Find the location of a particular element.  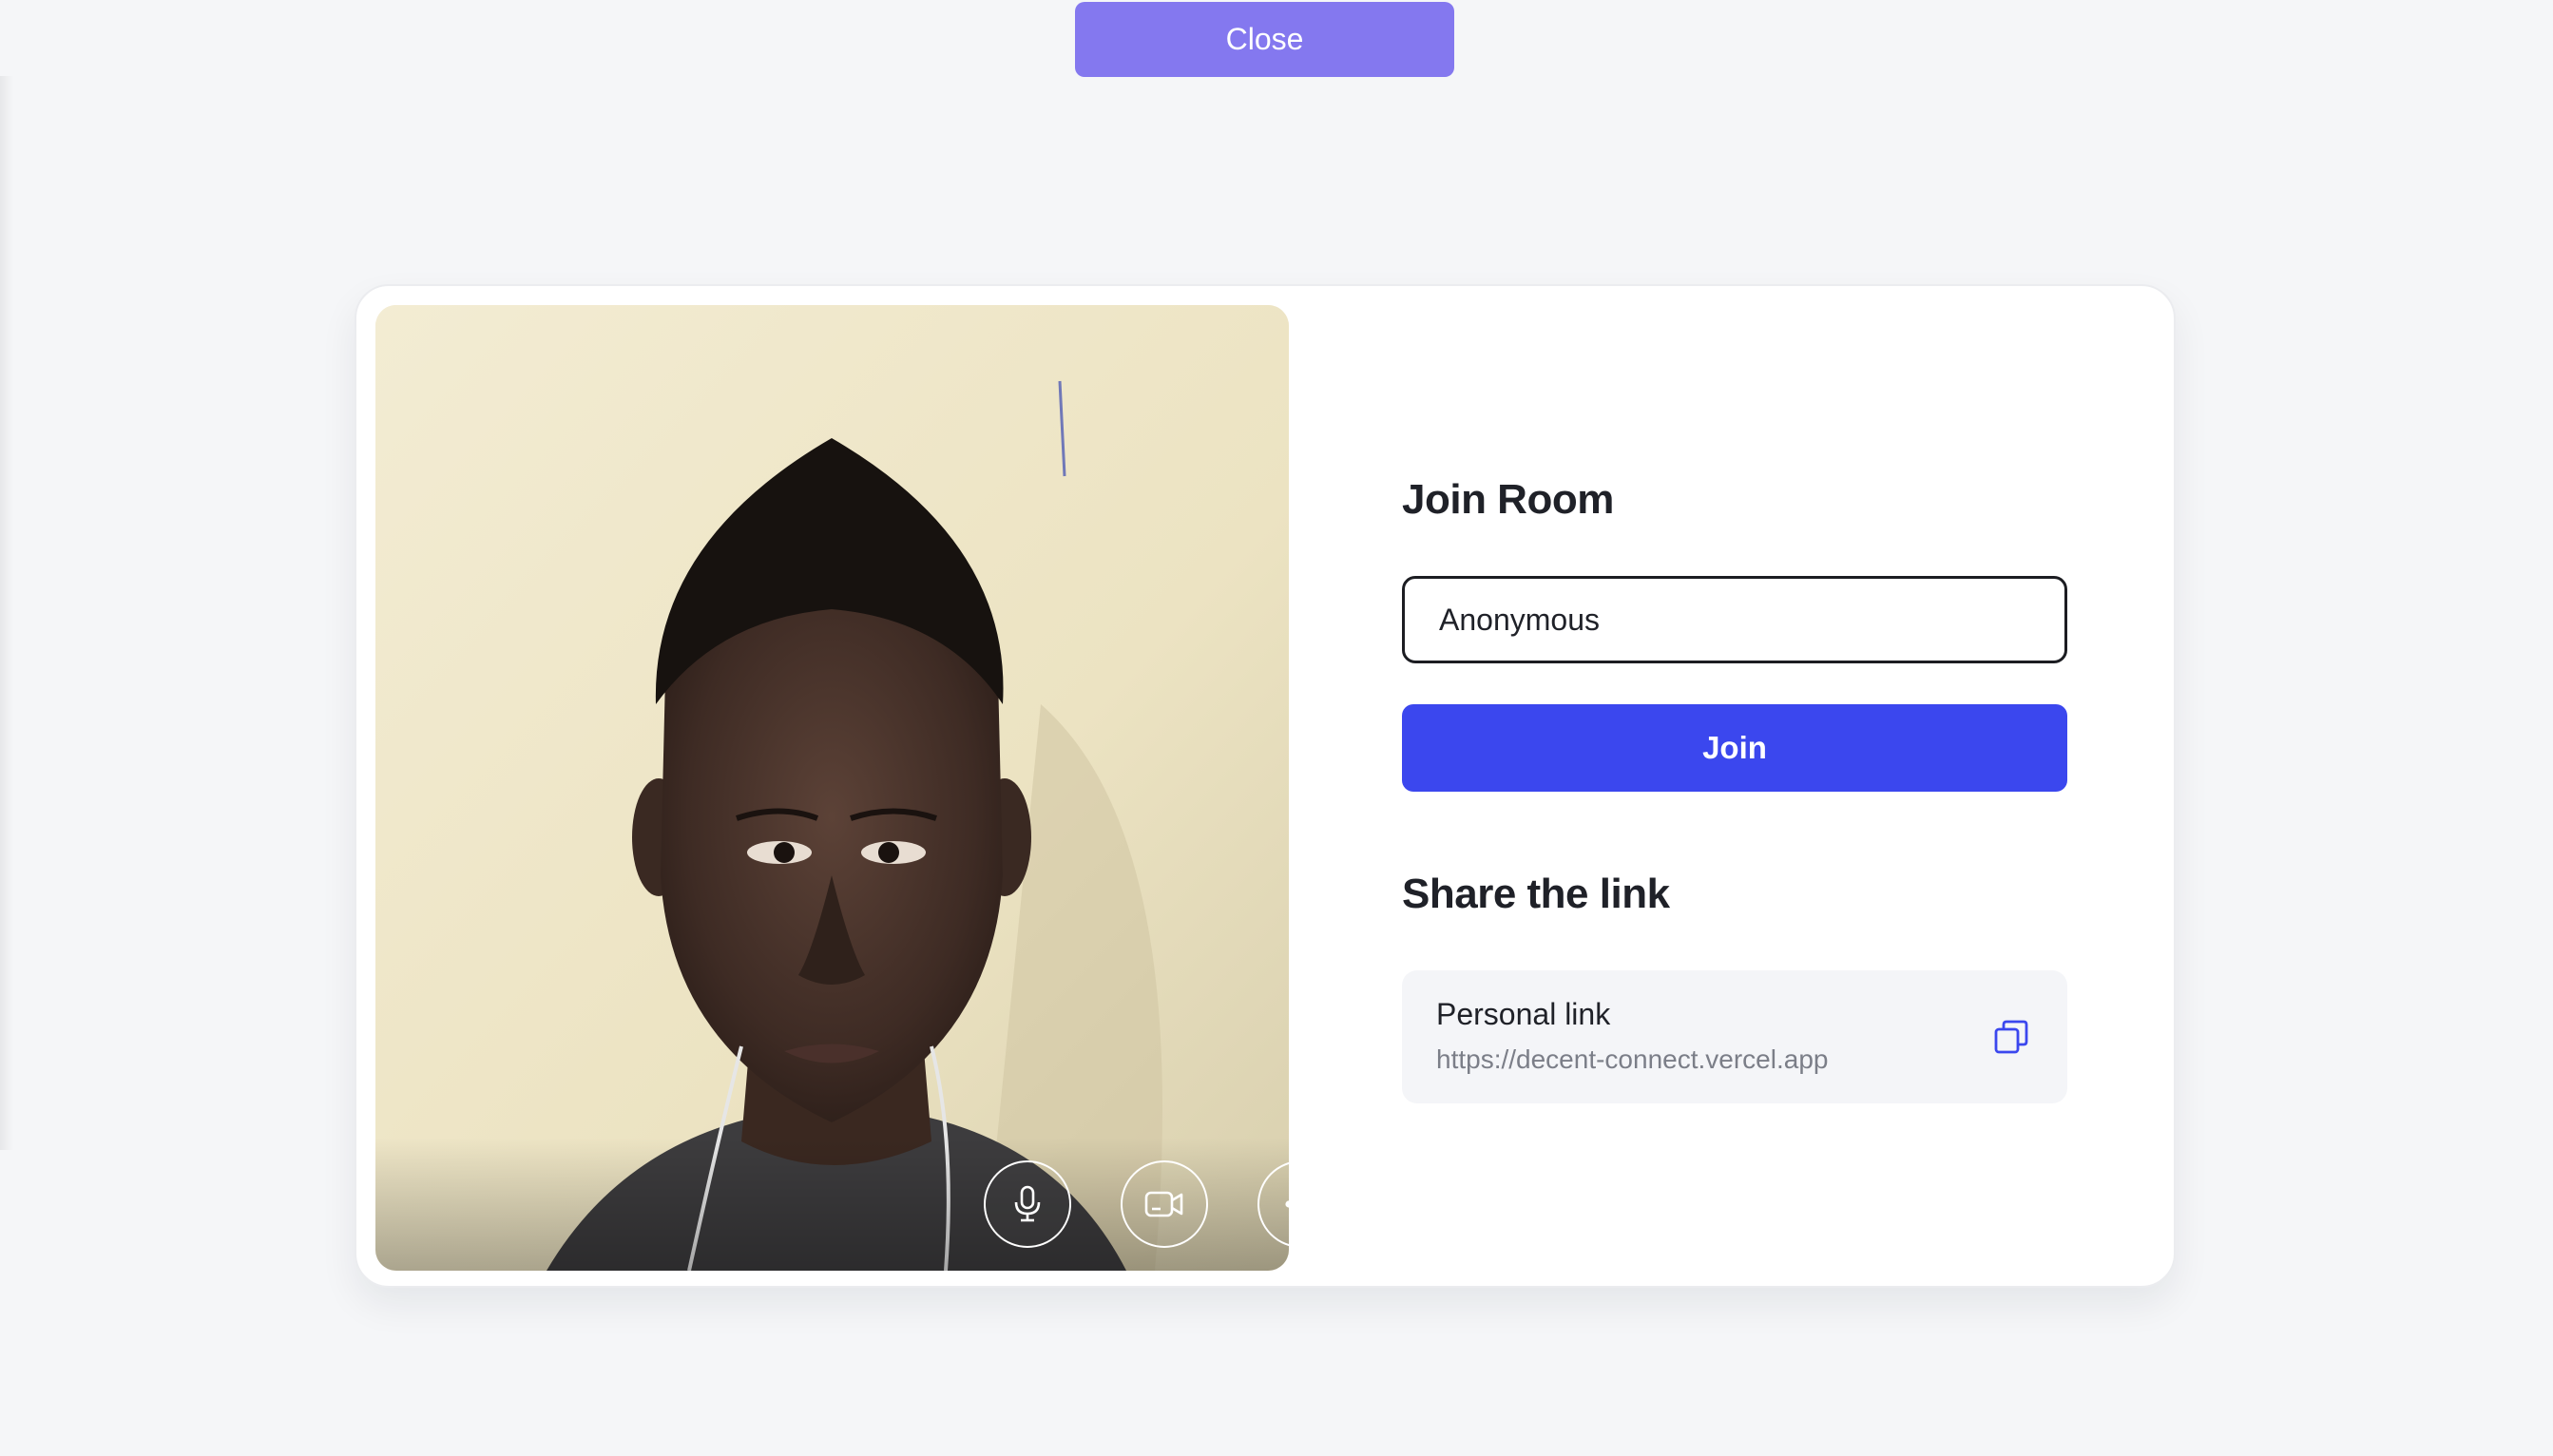

camera-toggle-button is located at coordinates (1164, 1204).